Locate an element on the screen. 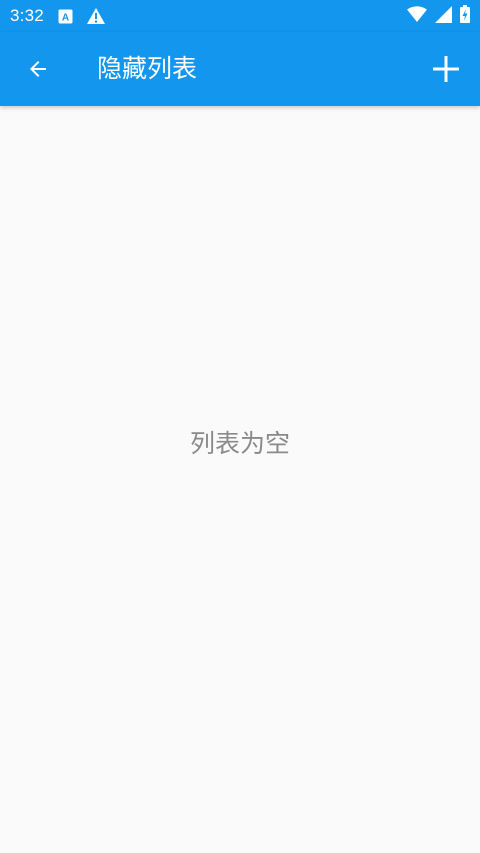 The image size is (480, 853). back-button is located at coordinates (38, 69).